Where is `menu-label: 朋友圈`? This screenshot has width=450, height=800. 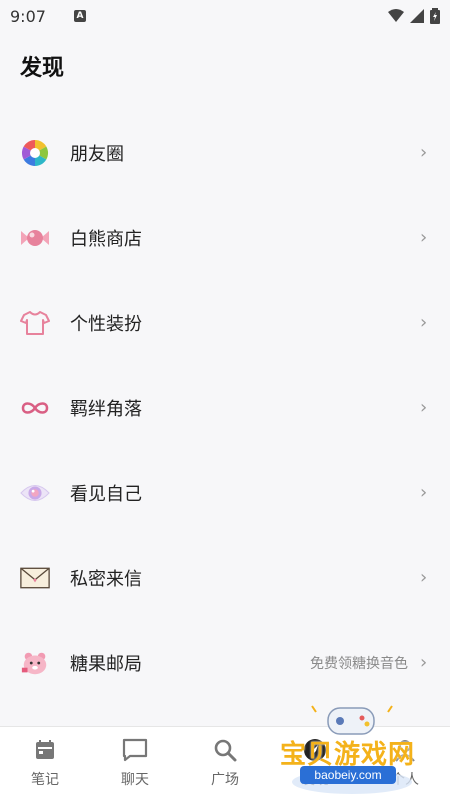 menu-label: 朋友圈 is located at coordinates (97, 154).